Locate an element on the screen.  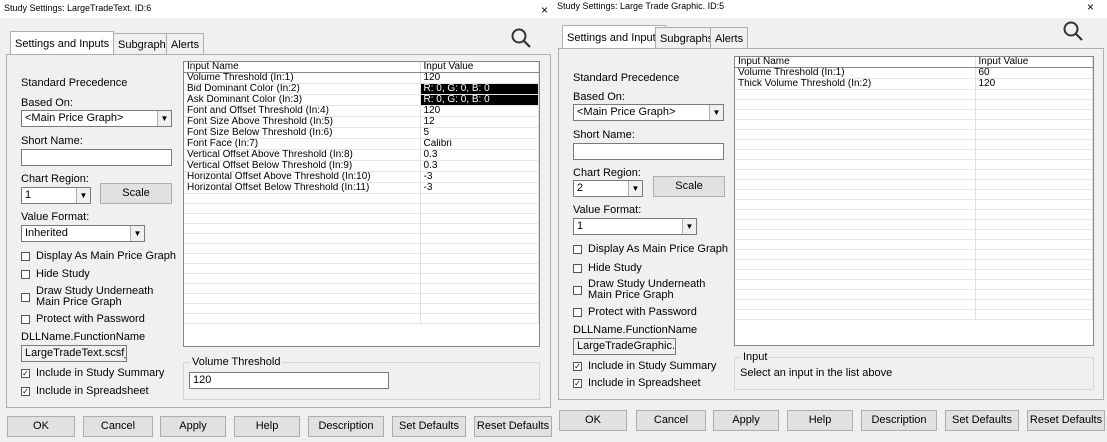
tab-settings-and-inputs: Settings and Inputs is located at coordinates (62, 43).